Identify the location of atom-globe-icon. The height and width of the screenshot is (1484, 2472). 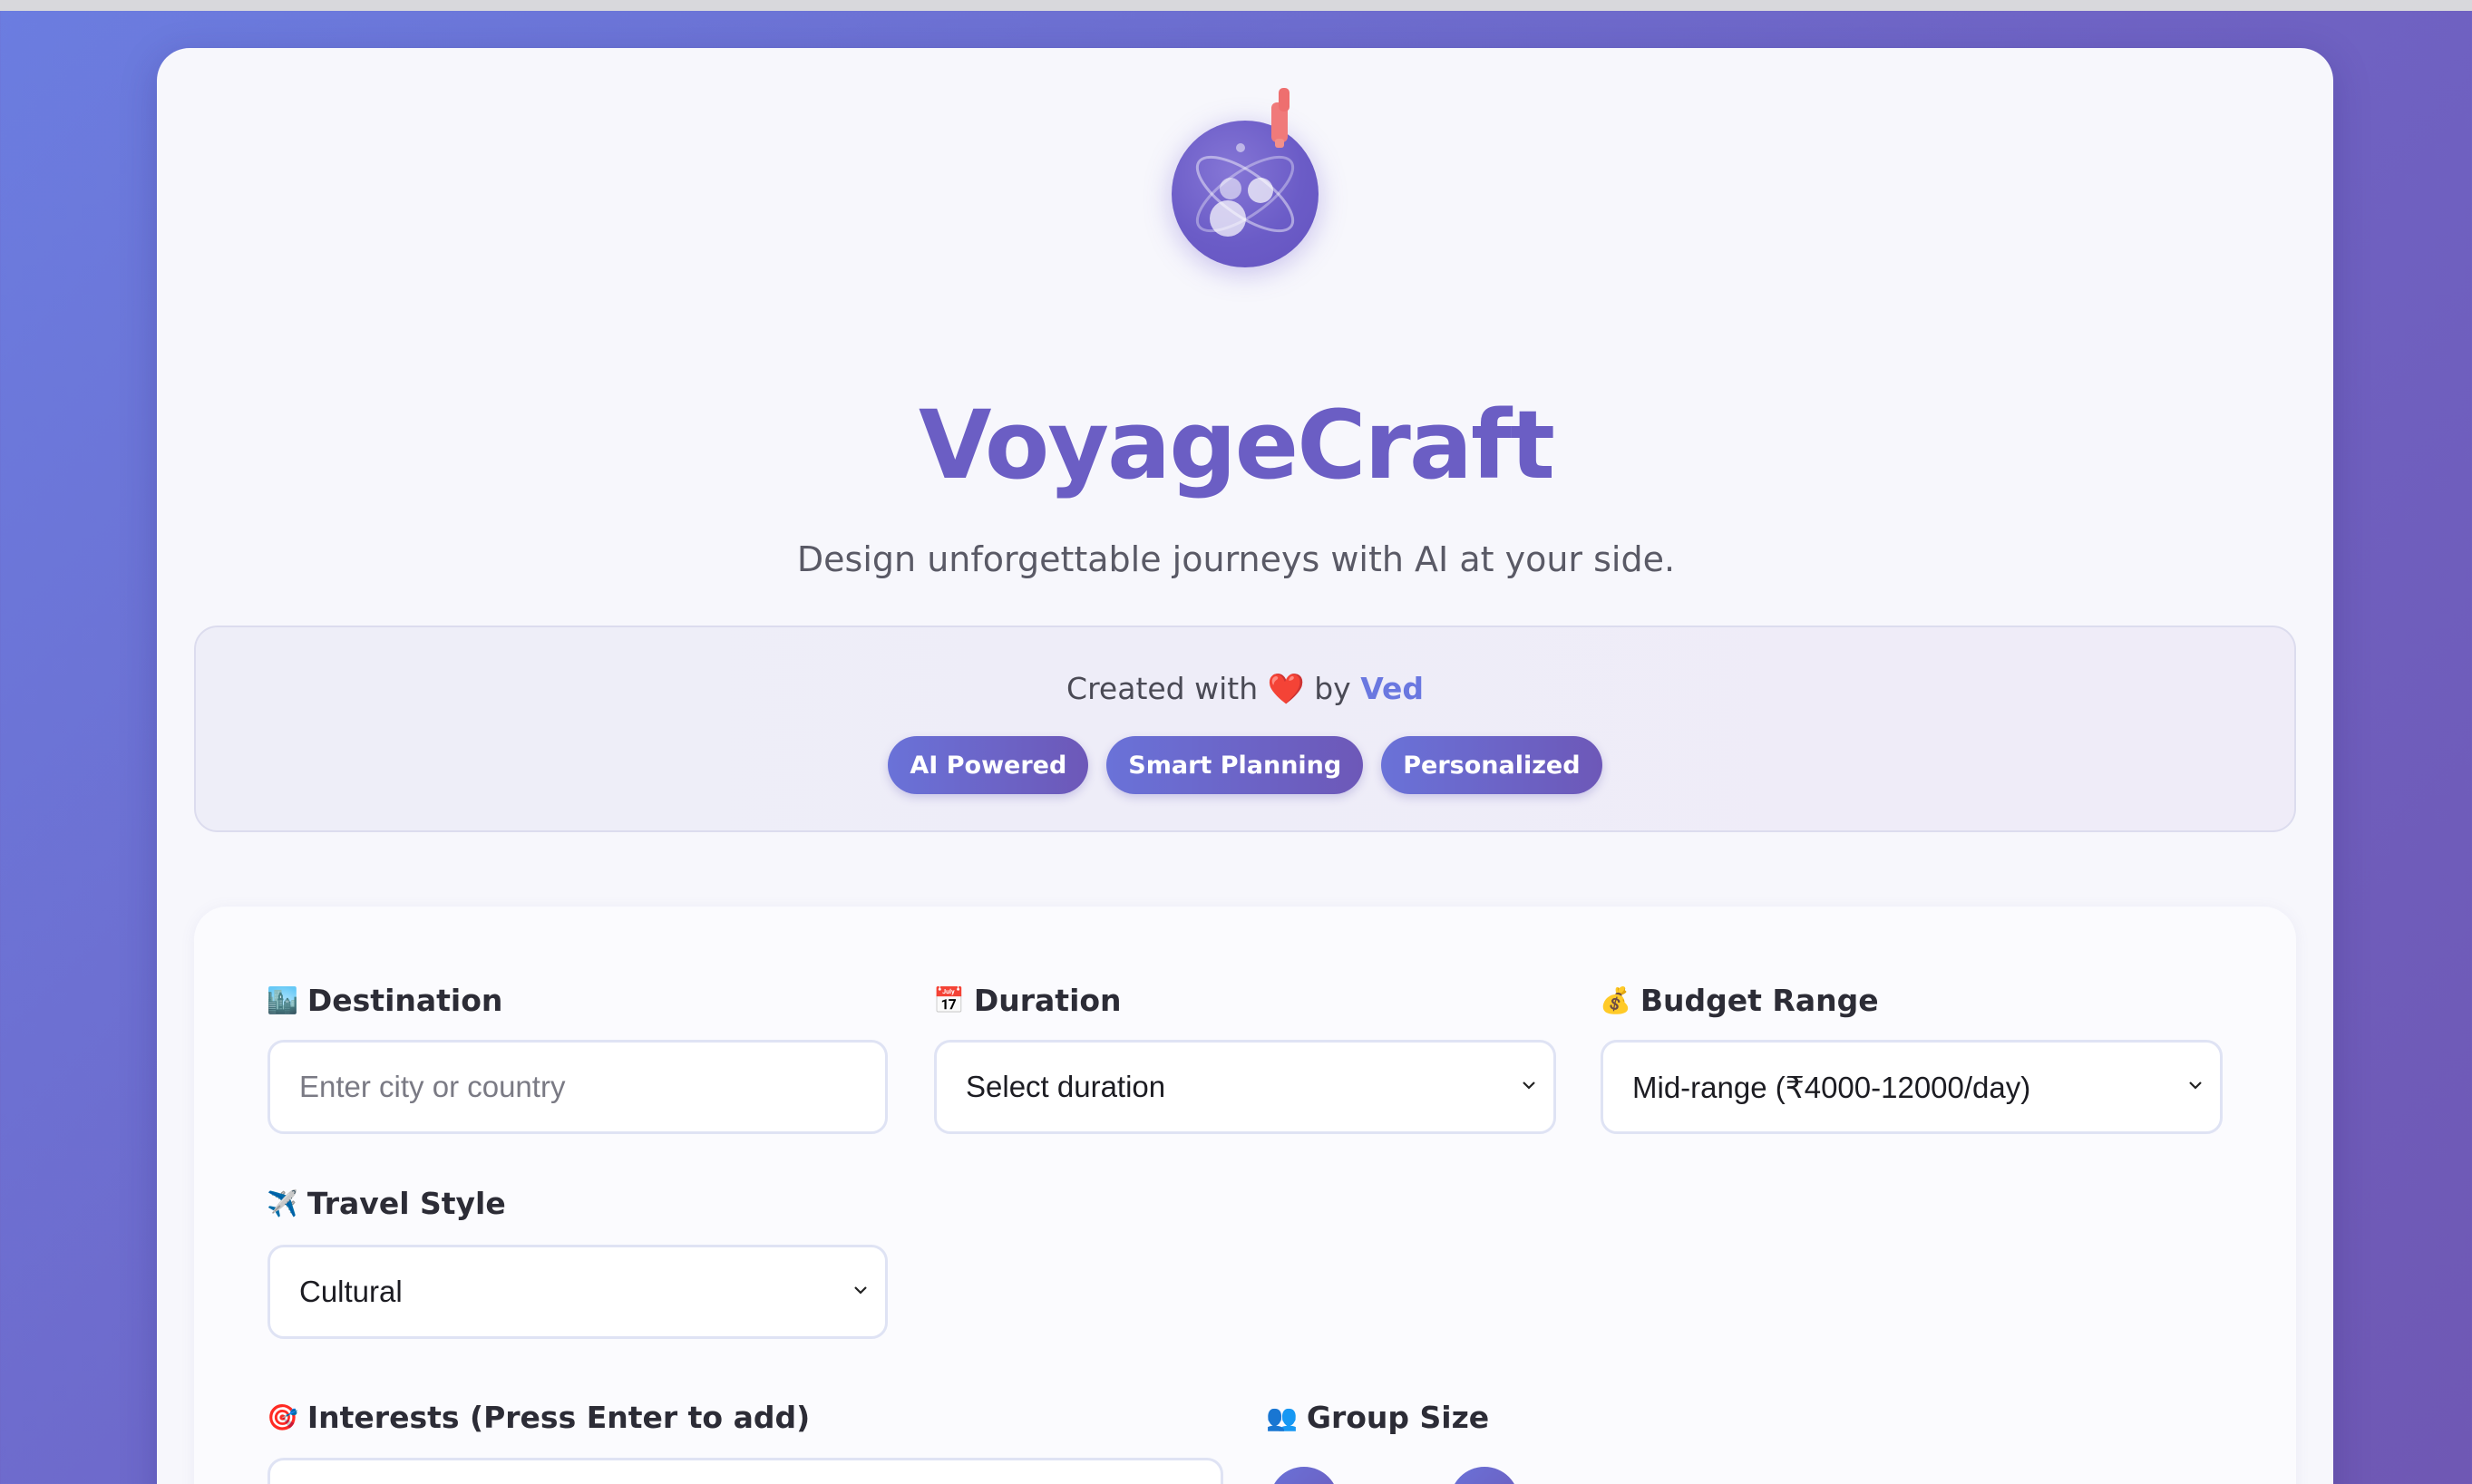
(1245, 194).